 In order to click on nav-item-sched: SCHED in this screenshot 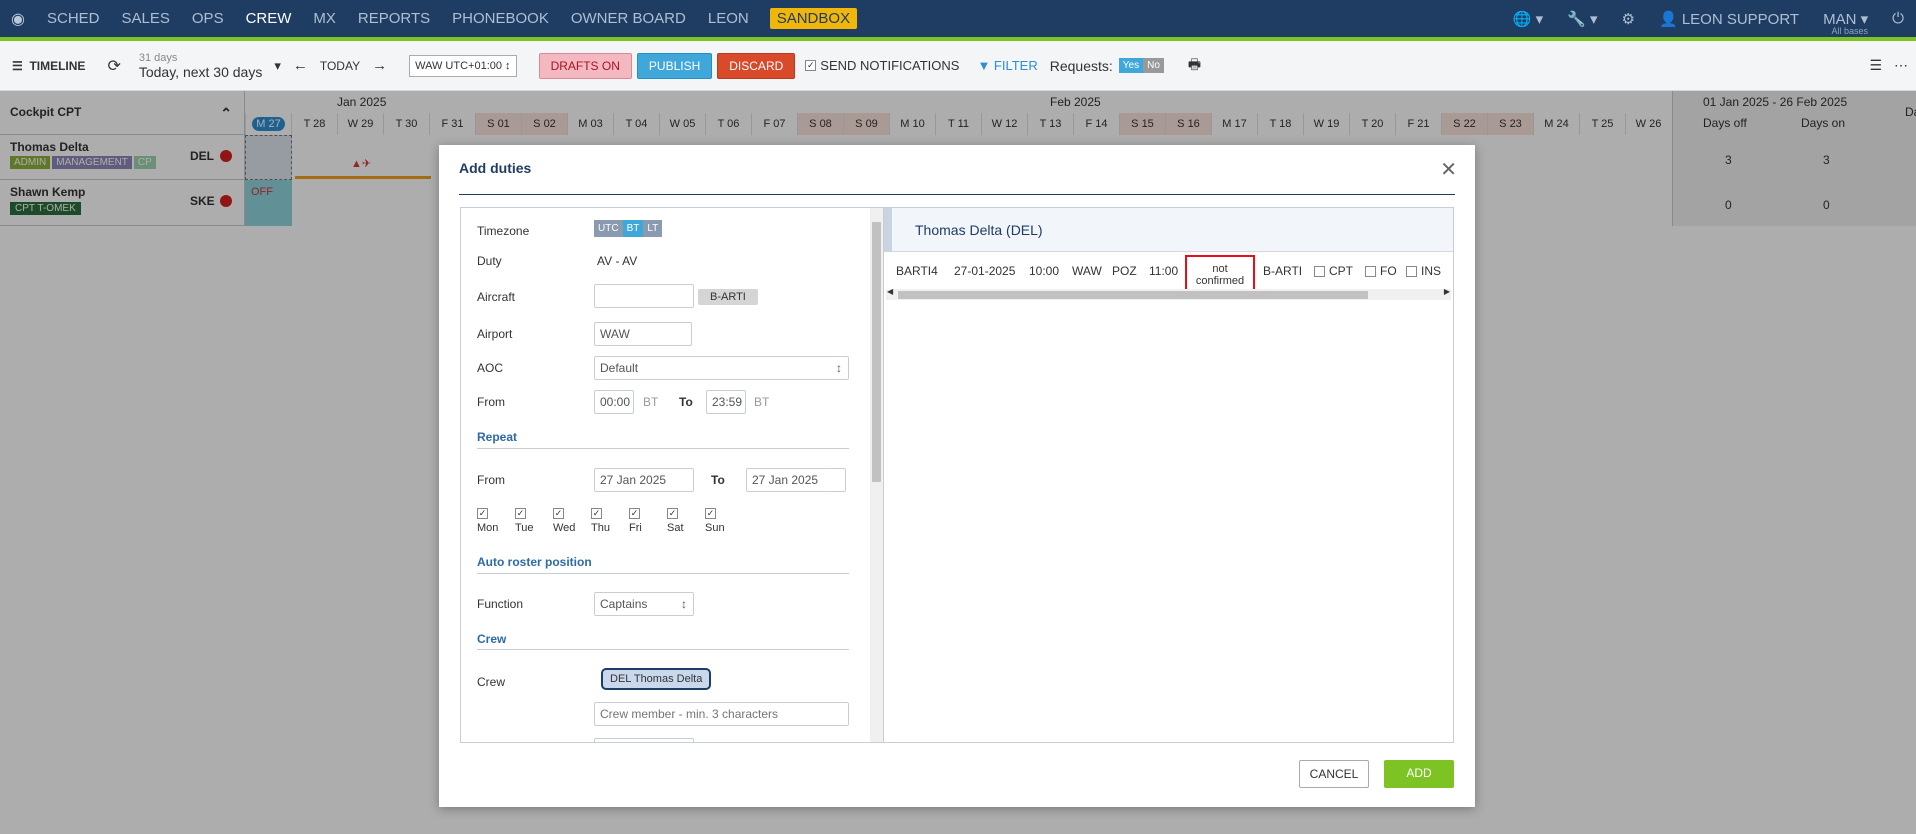, I will do `click(73, 18)`.